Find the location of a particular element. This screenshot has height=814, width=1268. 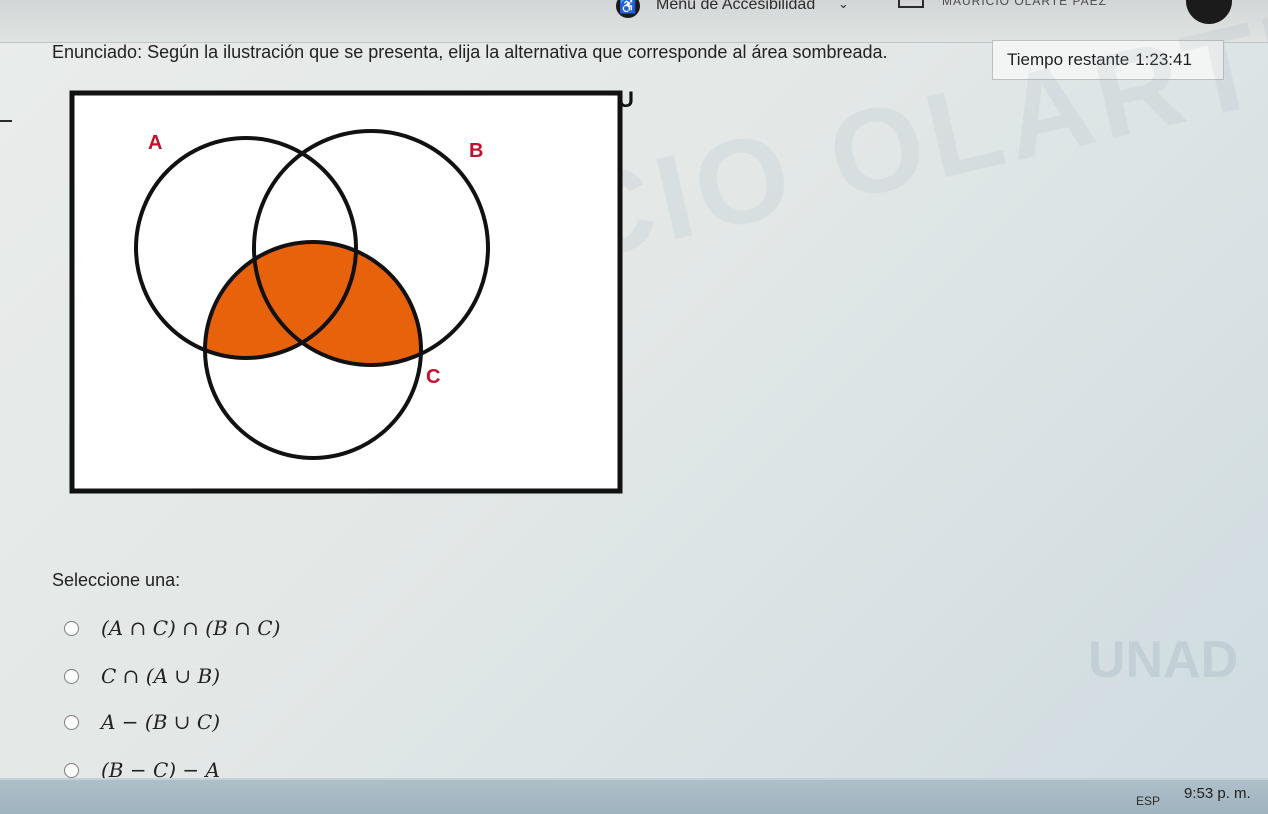

accessibility-icon: ♿ is located at coordinates (628, 9).